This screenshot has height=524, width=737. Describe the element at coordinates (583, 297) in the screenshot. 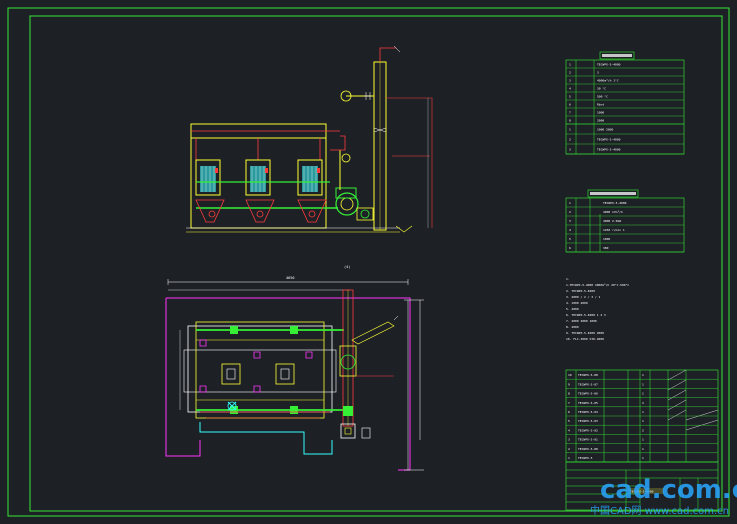

I see `note-line: 3. 4000 / 2 / 3 / 1` at that location.